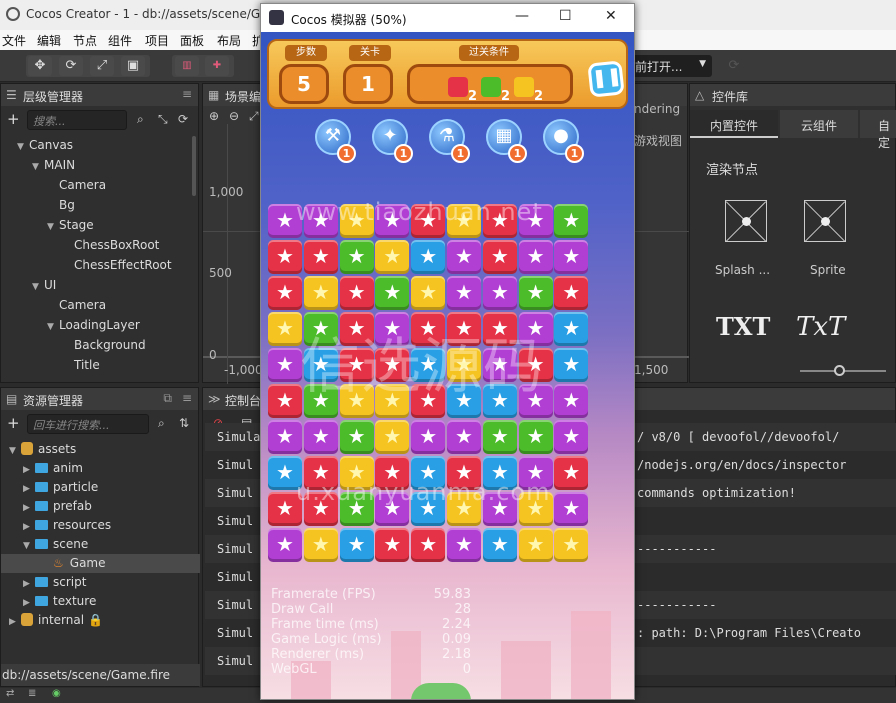 This screenshot has width=896, height=703. Describe the element at coordinates (57, 506) in the screenshot. I see `asset-folder: ▶ prefab` at that location.